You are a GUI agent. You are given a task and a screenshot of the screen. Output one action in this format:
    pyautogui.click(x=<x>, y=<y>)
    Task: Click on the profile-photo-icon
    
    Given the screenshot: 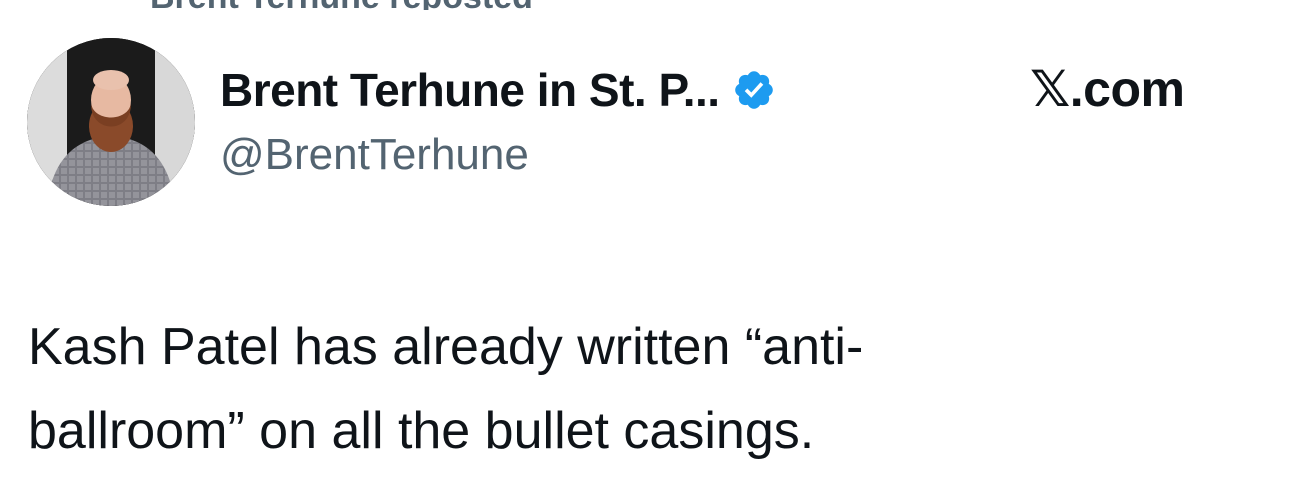 What is the action you would take?
    pyautogui.click(x=111, y=122)
    